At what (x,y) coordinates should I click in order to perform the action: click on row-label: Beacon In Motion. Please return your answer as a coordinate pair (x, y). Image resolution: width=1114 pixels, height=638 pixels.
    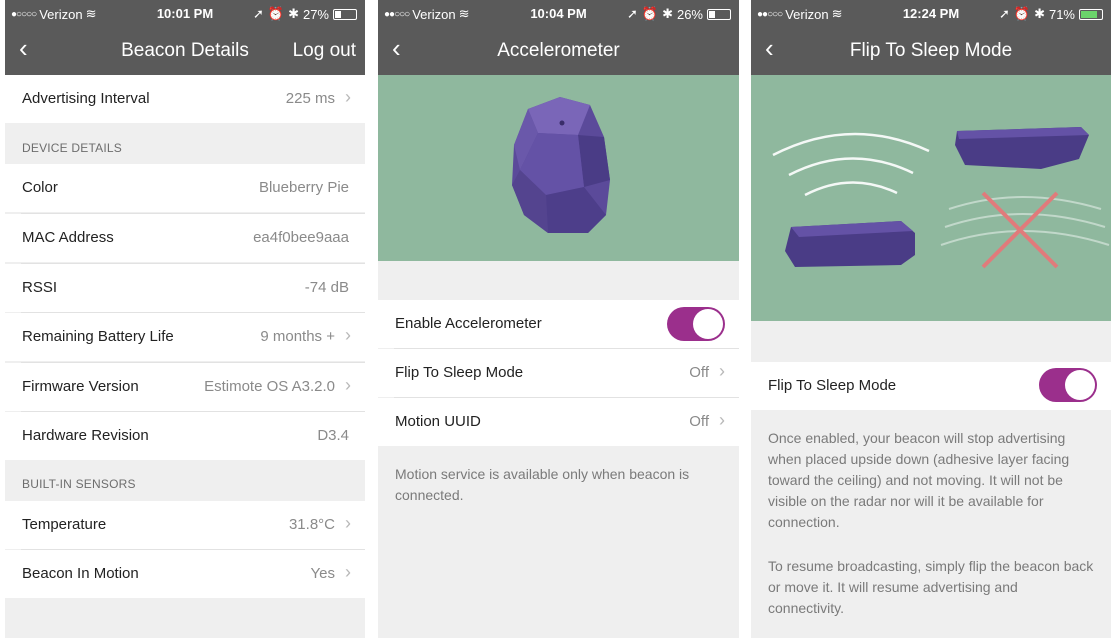
    Looking at the image, I should click on (80, 573).